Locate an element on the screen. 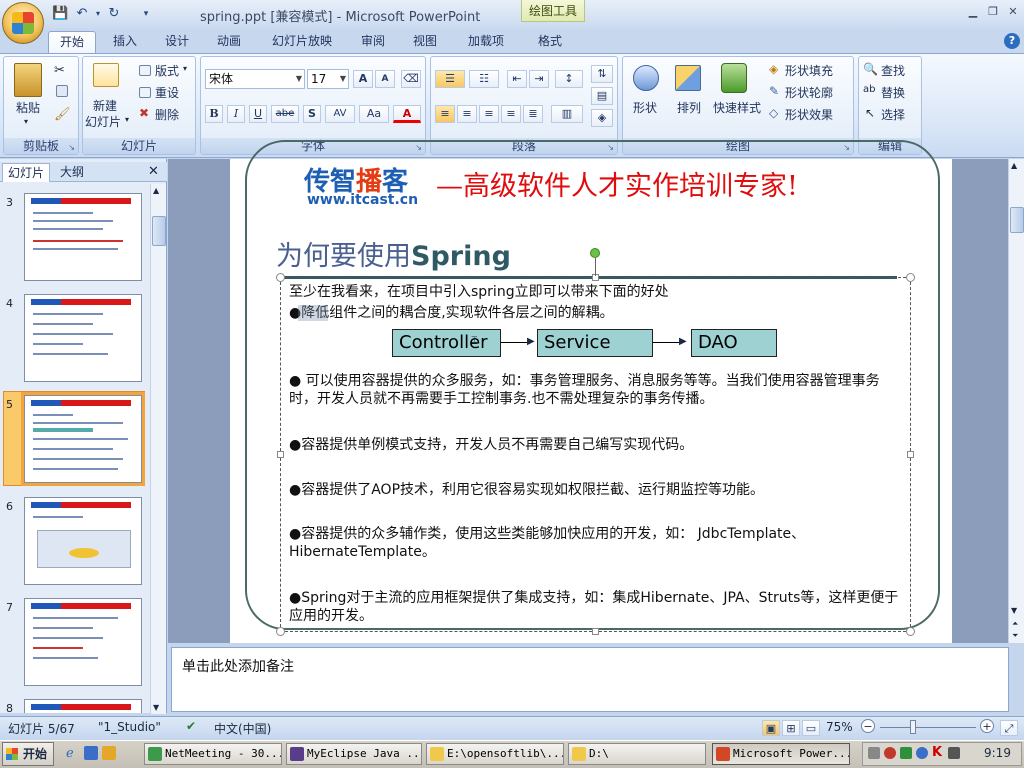 The image size is (1024, 768). char-spacing-button: AV is located at coordinates (340, 114).